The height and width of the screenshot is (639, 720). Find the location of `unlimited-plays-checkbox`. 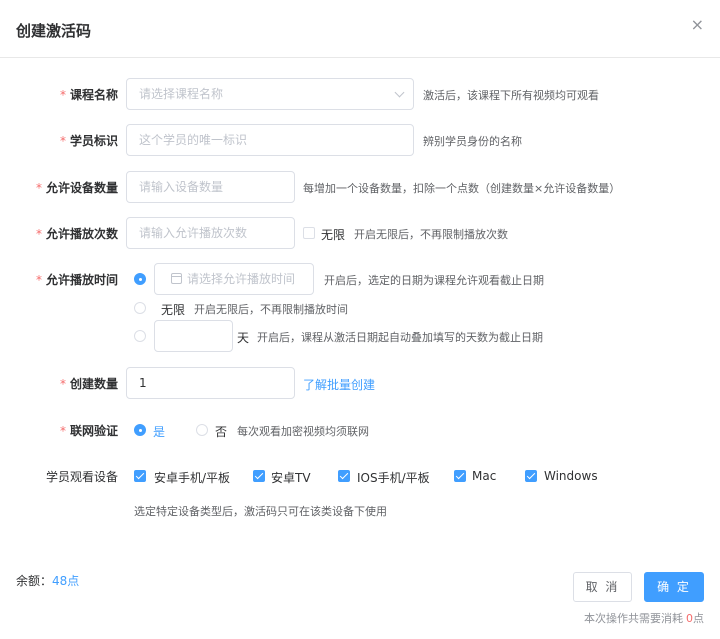

unlimited-plays-checkbox is located at coordinates (309, 233).